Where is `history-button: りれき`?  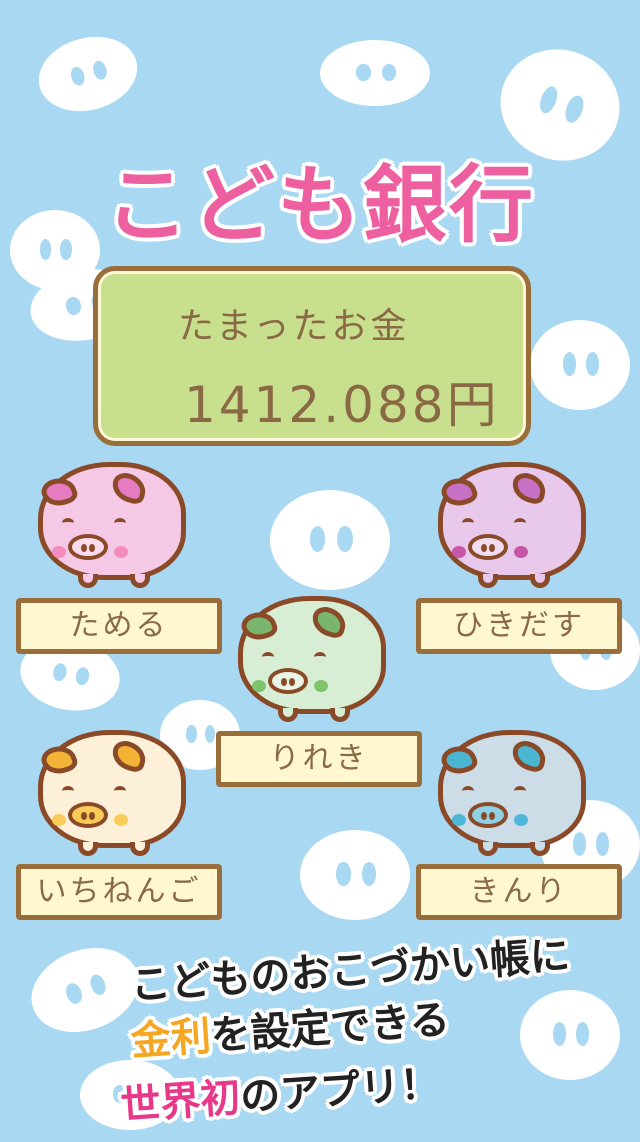
history-button: りれき is located at coordinates (319, 759).